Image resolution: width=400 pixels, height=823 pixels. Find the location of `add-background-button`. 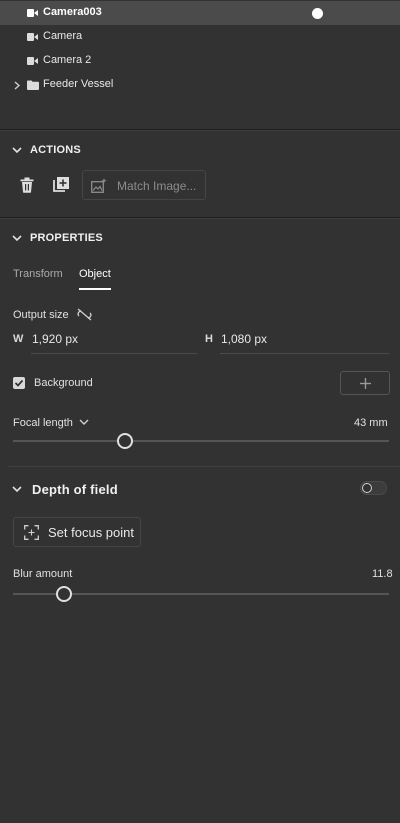

add-background-button is located at coordinates (365, 383).